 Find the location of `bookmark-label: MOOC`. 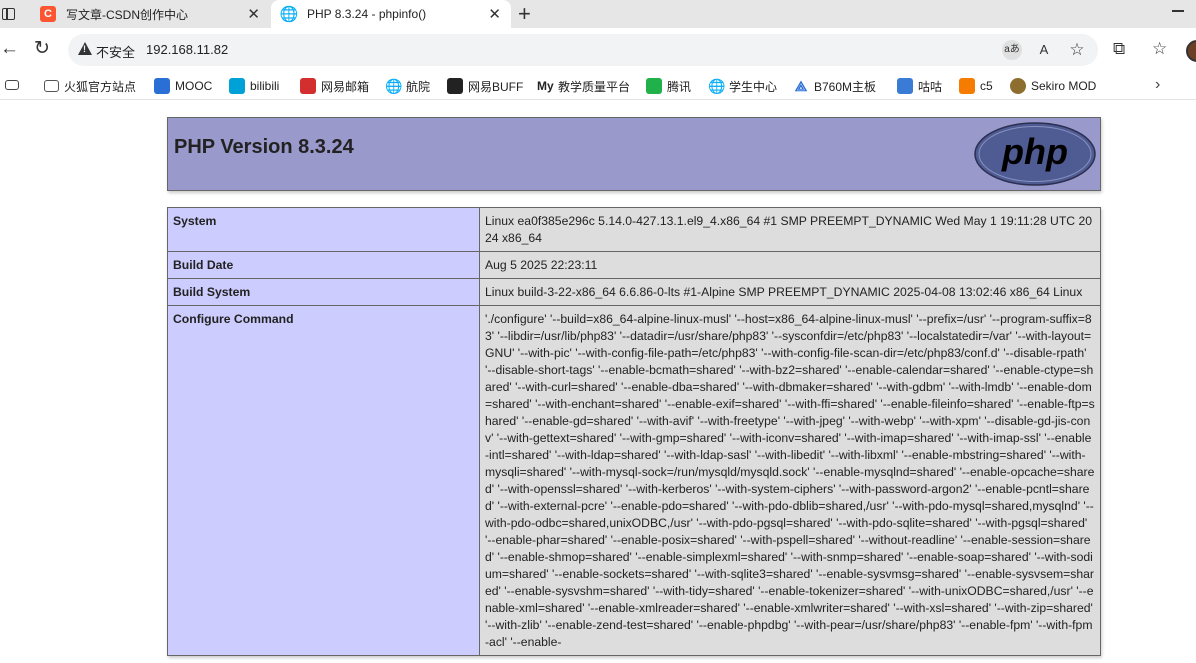

bookmark-label: MOOC is located at coordinates (194, 86).